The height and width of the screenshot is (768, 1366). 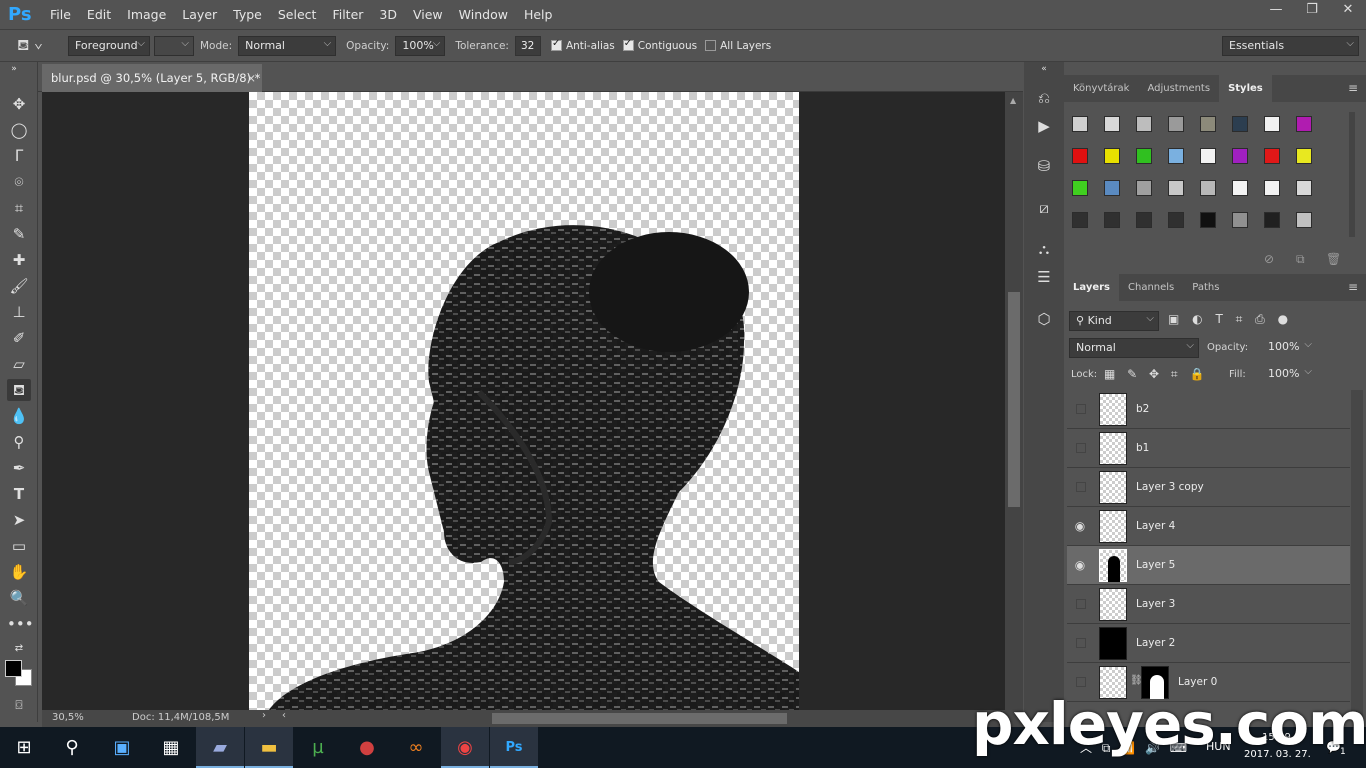 I want to click on layer-row: ◉ Layer 4, so click(x=1208, y=526).